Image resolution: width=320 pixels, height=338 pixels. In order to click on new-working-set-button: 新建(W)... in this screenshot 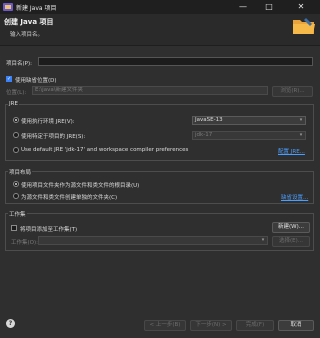, I will do `click(291, 227)`.